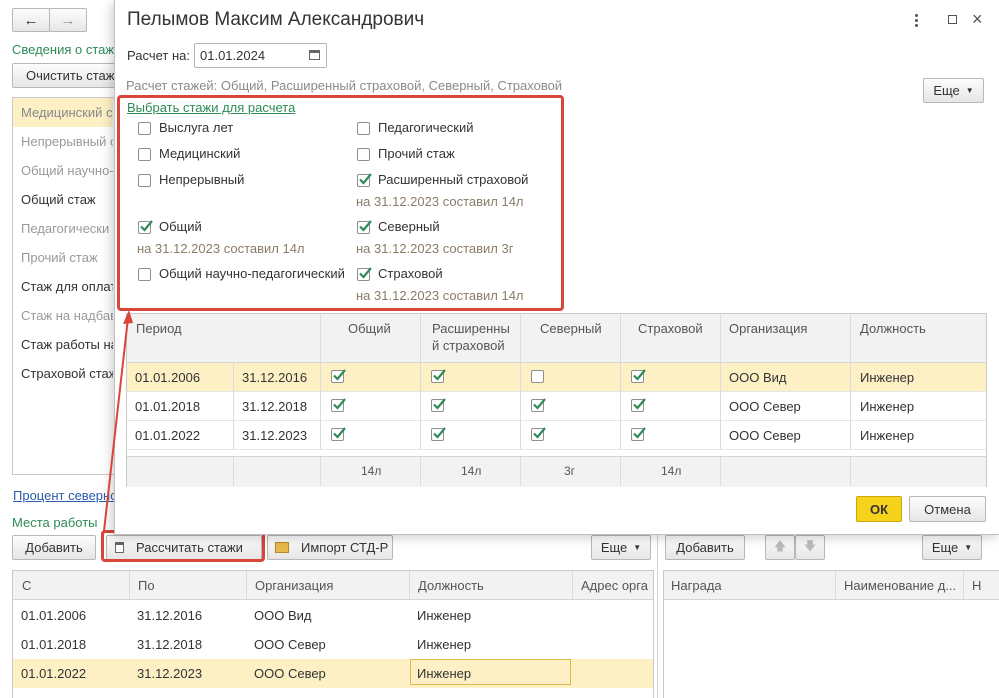 The width and height of the screenshot is (999, 698). What do you see at coordinates (952, 19) in the screenshot?
I see `maximize-icon` at bounding box center [952, 19].